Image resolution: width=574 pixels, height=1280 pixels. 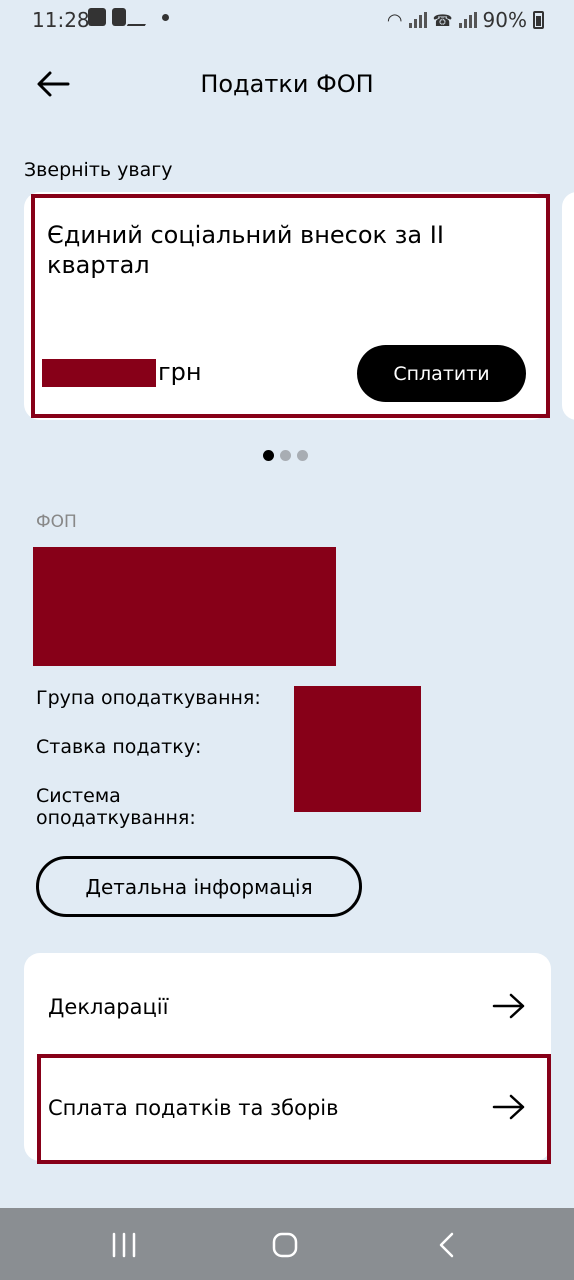 What do you see at coordinates (148, 698) in the screenshot?
I see `tax-group-label: Група оподаткування:` at bounding box center [148, 698].